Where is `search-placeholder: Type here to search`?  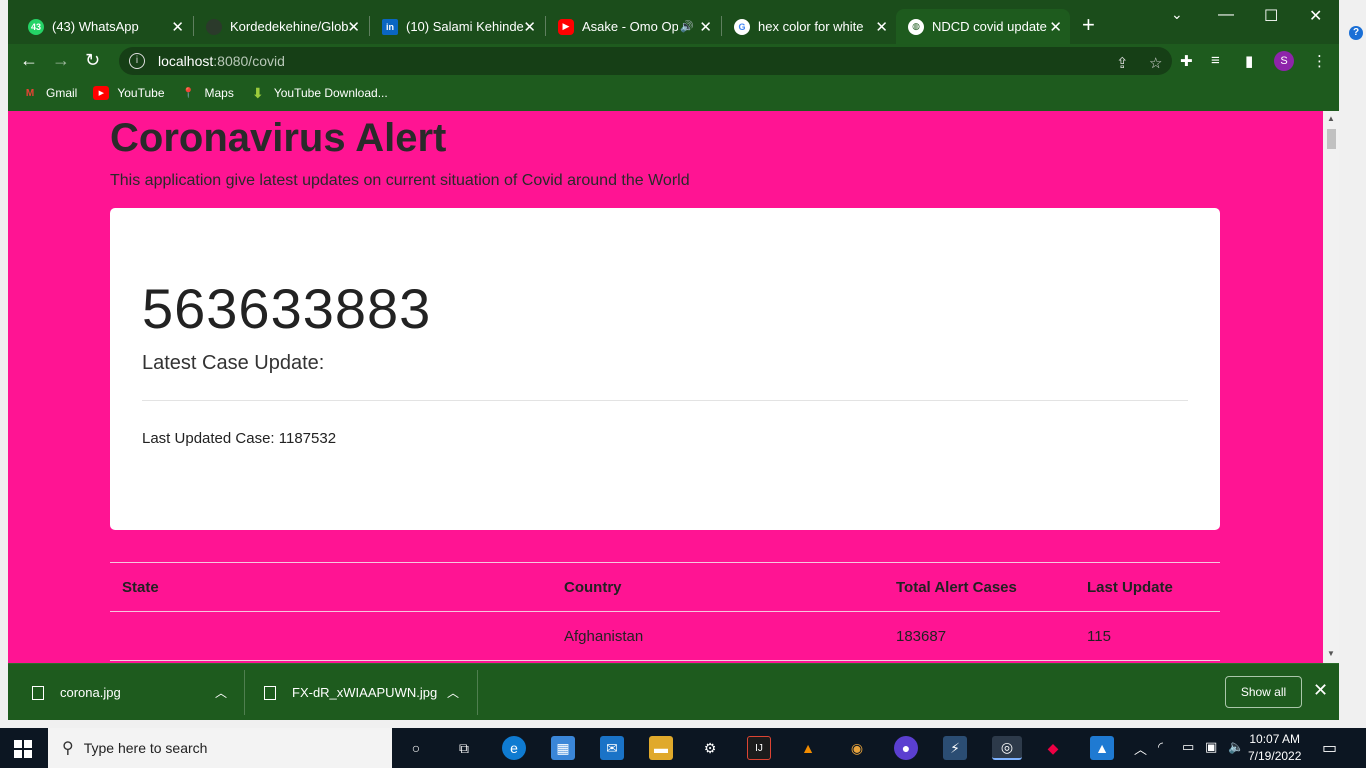
search-placeholder: Type here to search is located at coordinates (145, 748).